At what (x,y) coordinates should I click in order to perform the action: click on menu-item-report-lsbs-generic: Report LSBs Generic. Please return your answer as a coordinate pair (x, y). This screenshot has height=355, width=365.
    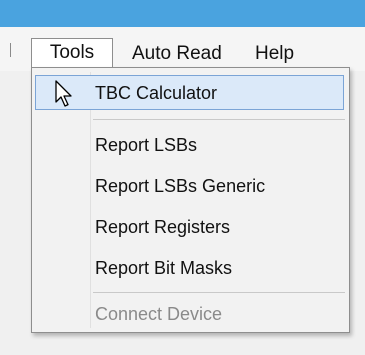
    Looking at the image, I should click on (180, 186).